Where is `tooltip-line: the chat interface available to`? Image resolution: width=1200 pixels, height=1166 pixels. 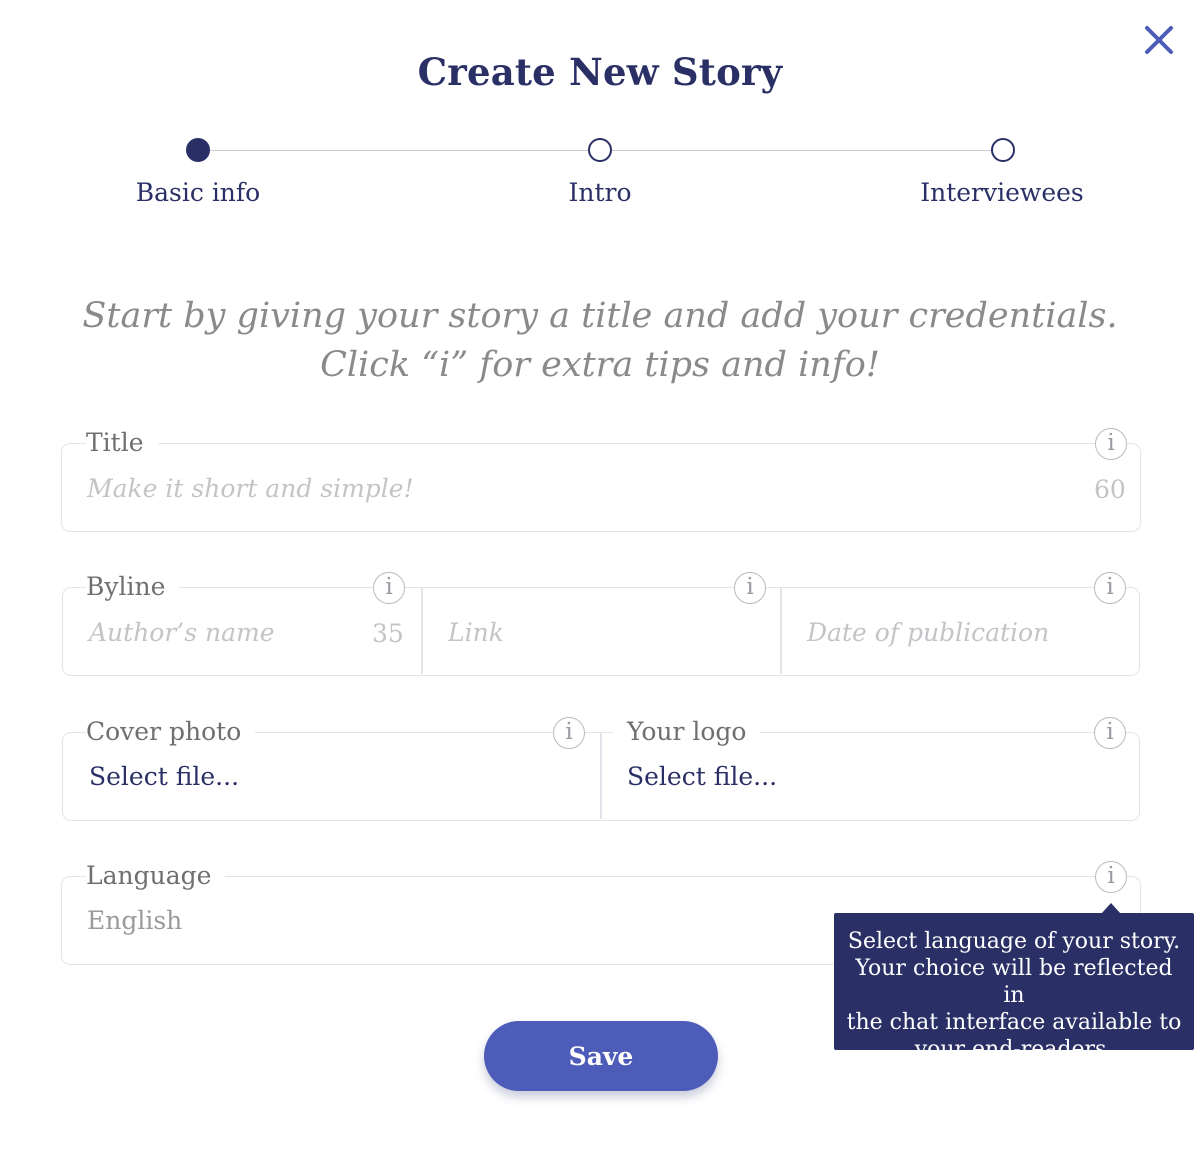
tooltip-line: the chat interface available to is located at coordinates (1014, 1022).